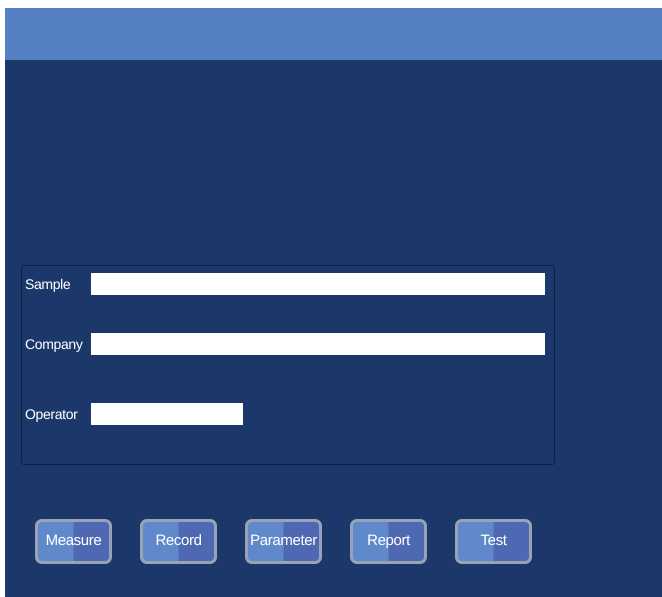 The width and height of the screenshot is (662, 597). What do you see at coordinates (51, 414) in the screenshot?
I see `field-label: Operator` at bounding box center [51, 414].